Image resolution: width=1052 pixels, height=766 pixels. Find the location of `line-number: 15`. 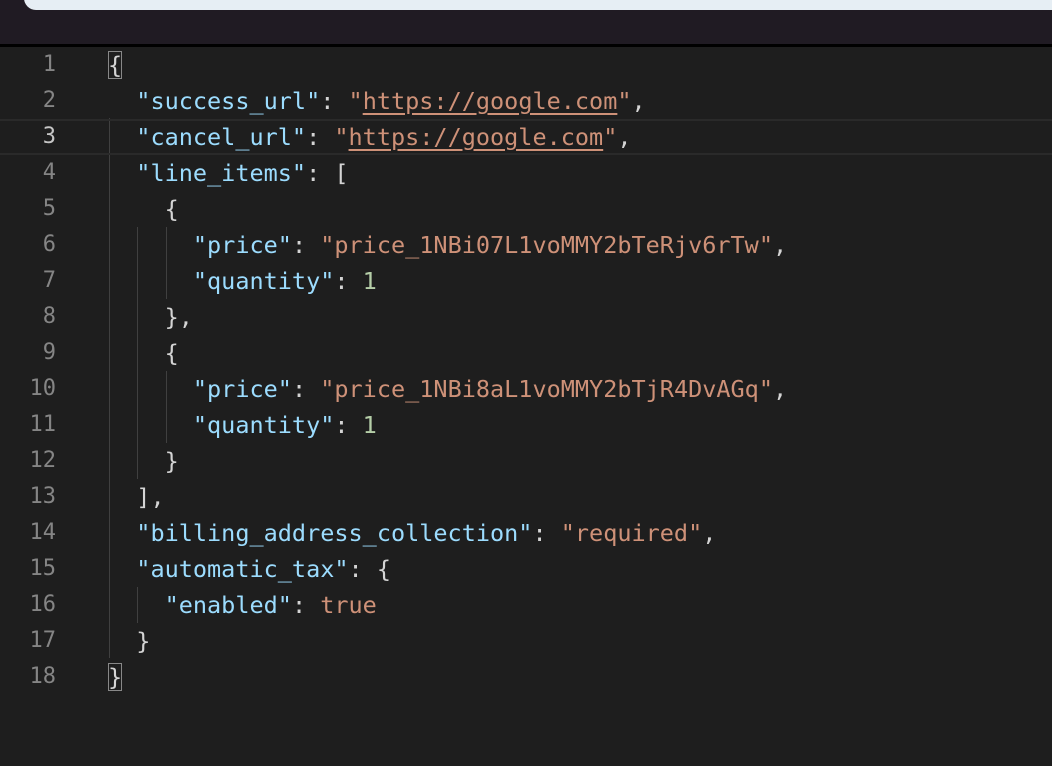

line-number: 15 is located at coordinates (43, 568).